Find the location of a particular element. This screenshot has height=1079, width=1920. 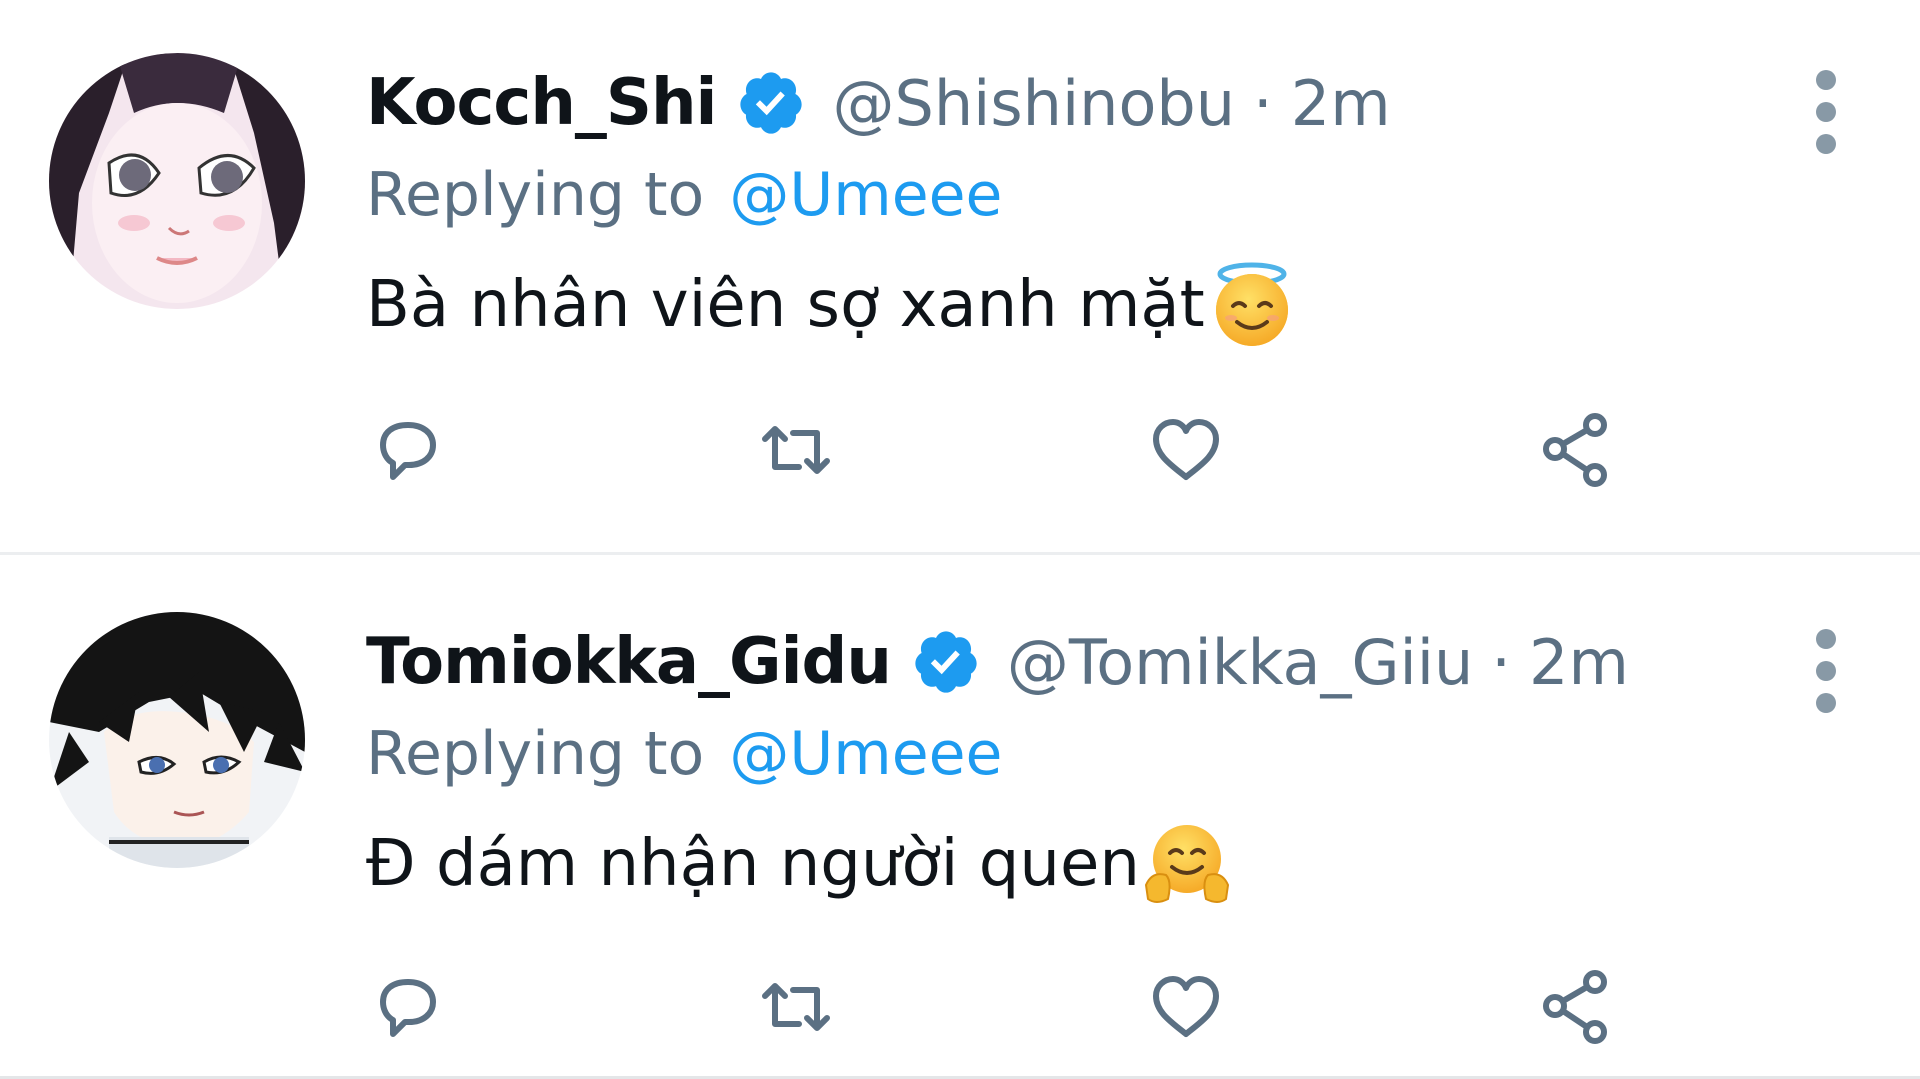

tweet-text: Bà nhân viên sợ xanh mặt is located at coordinates (831, 305).